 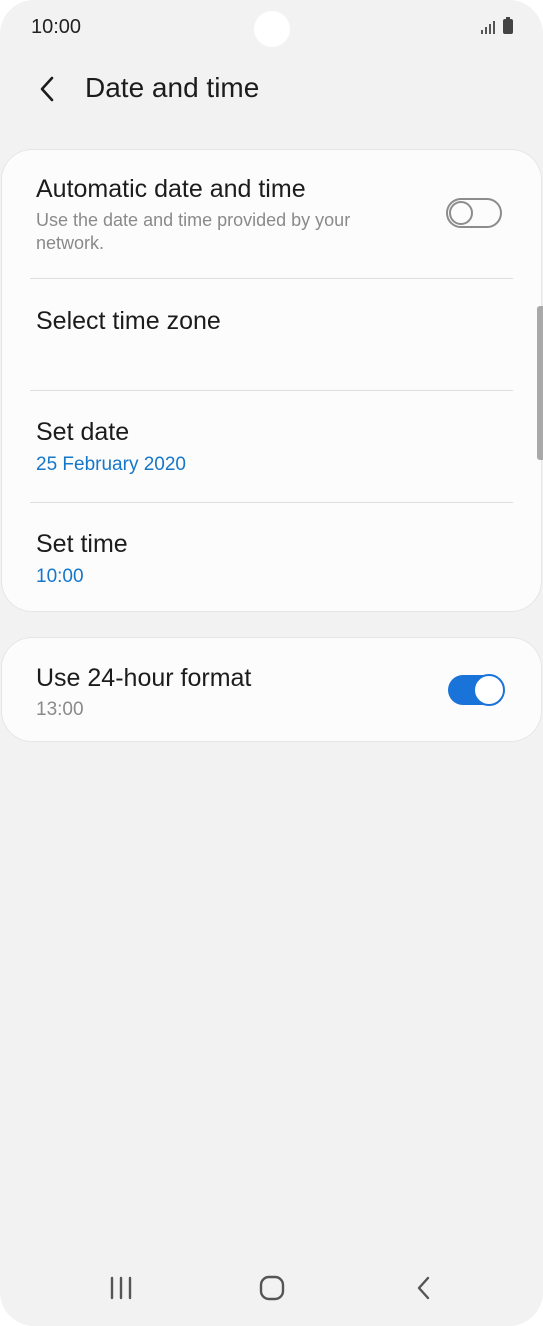 I want to click on front-camera-cutout, so click(x=272, y=29).